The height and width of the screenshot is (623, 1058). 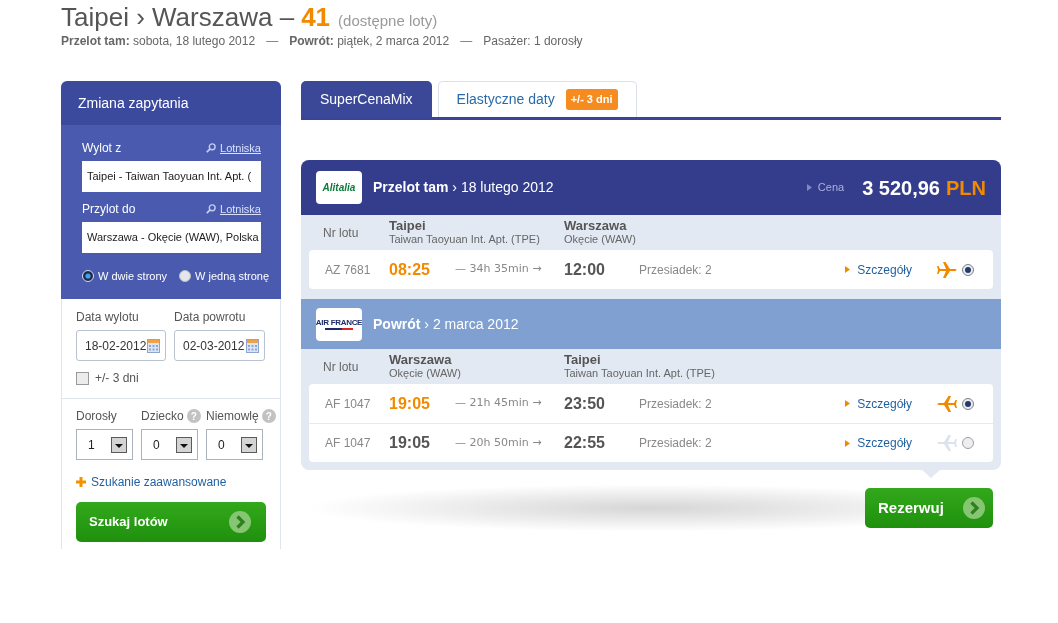 What do you see at coordinates (369, 41) in the screenshot?
I see `trip-summary-text: Powrót: piątek, 2 marca 2012` at bounding box center [369, 41].